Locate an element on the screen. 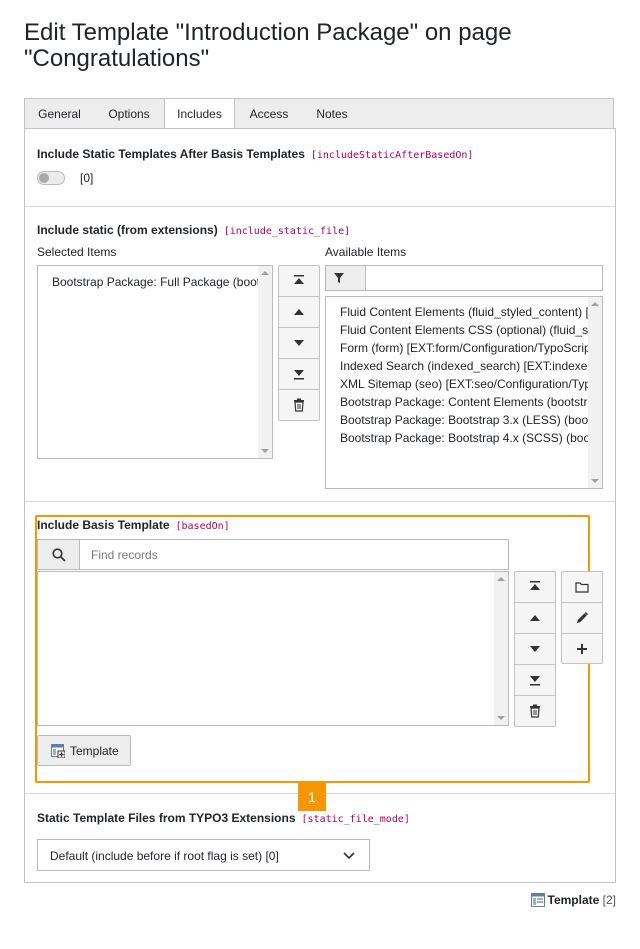  record-info: Template [2] is located at coordinates (573, 900).